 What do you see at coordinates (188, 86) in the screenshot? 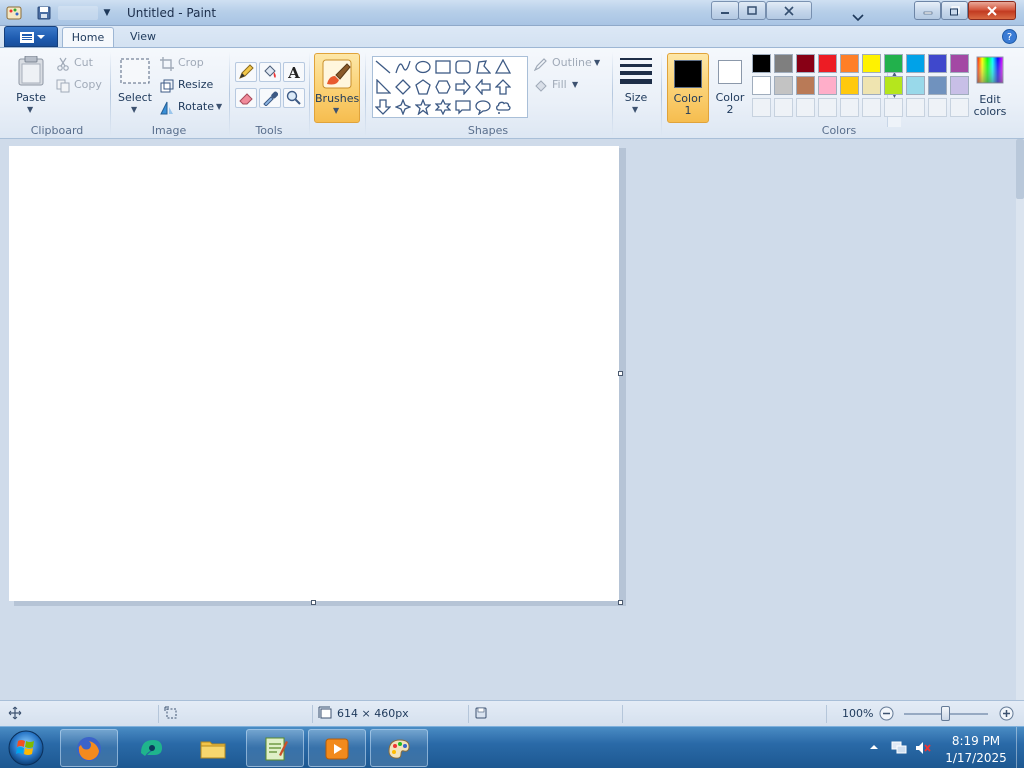
I see `resize-button: Resize` at bounding box center [188, 86].